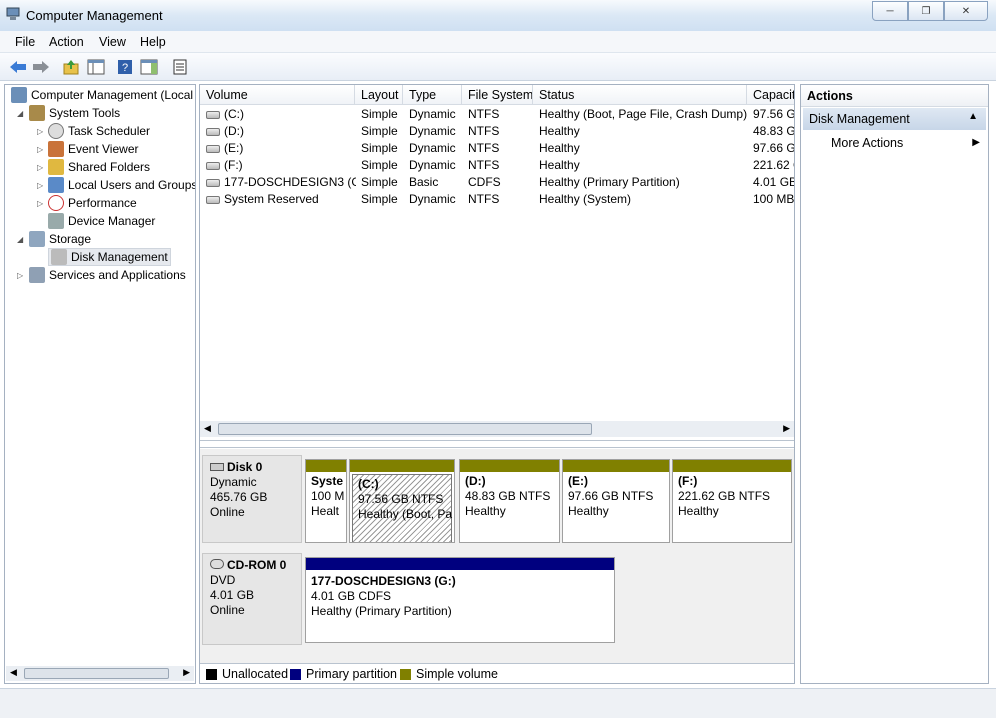 This screenshot has height=718, width=996. I want to click on column-type: Type, so click(432, 95).